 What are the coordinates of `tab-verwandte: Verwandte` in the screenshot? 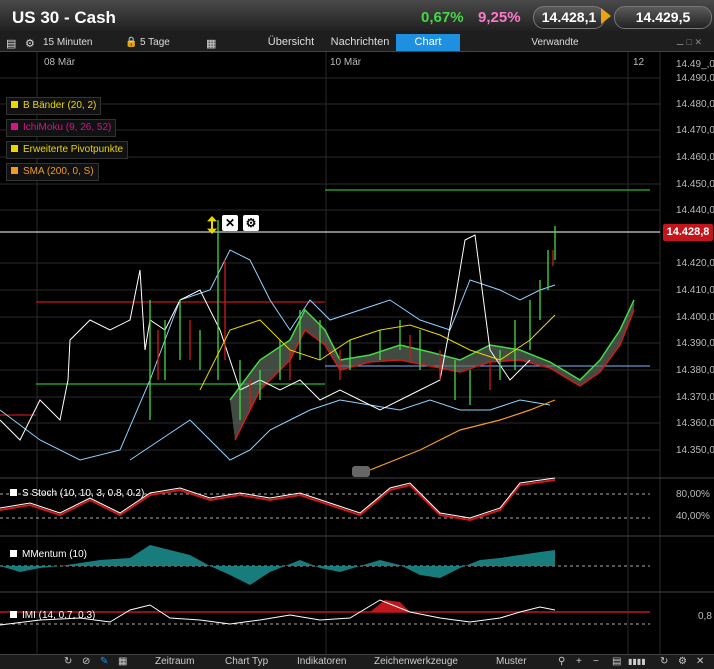 It's located at (555, 42).